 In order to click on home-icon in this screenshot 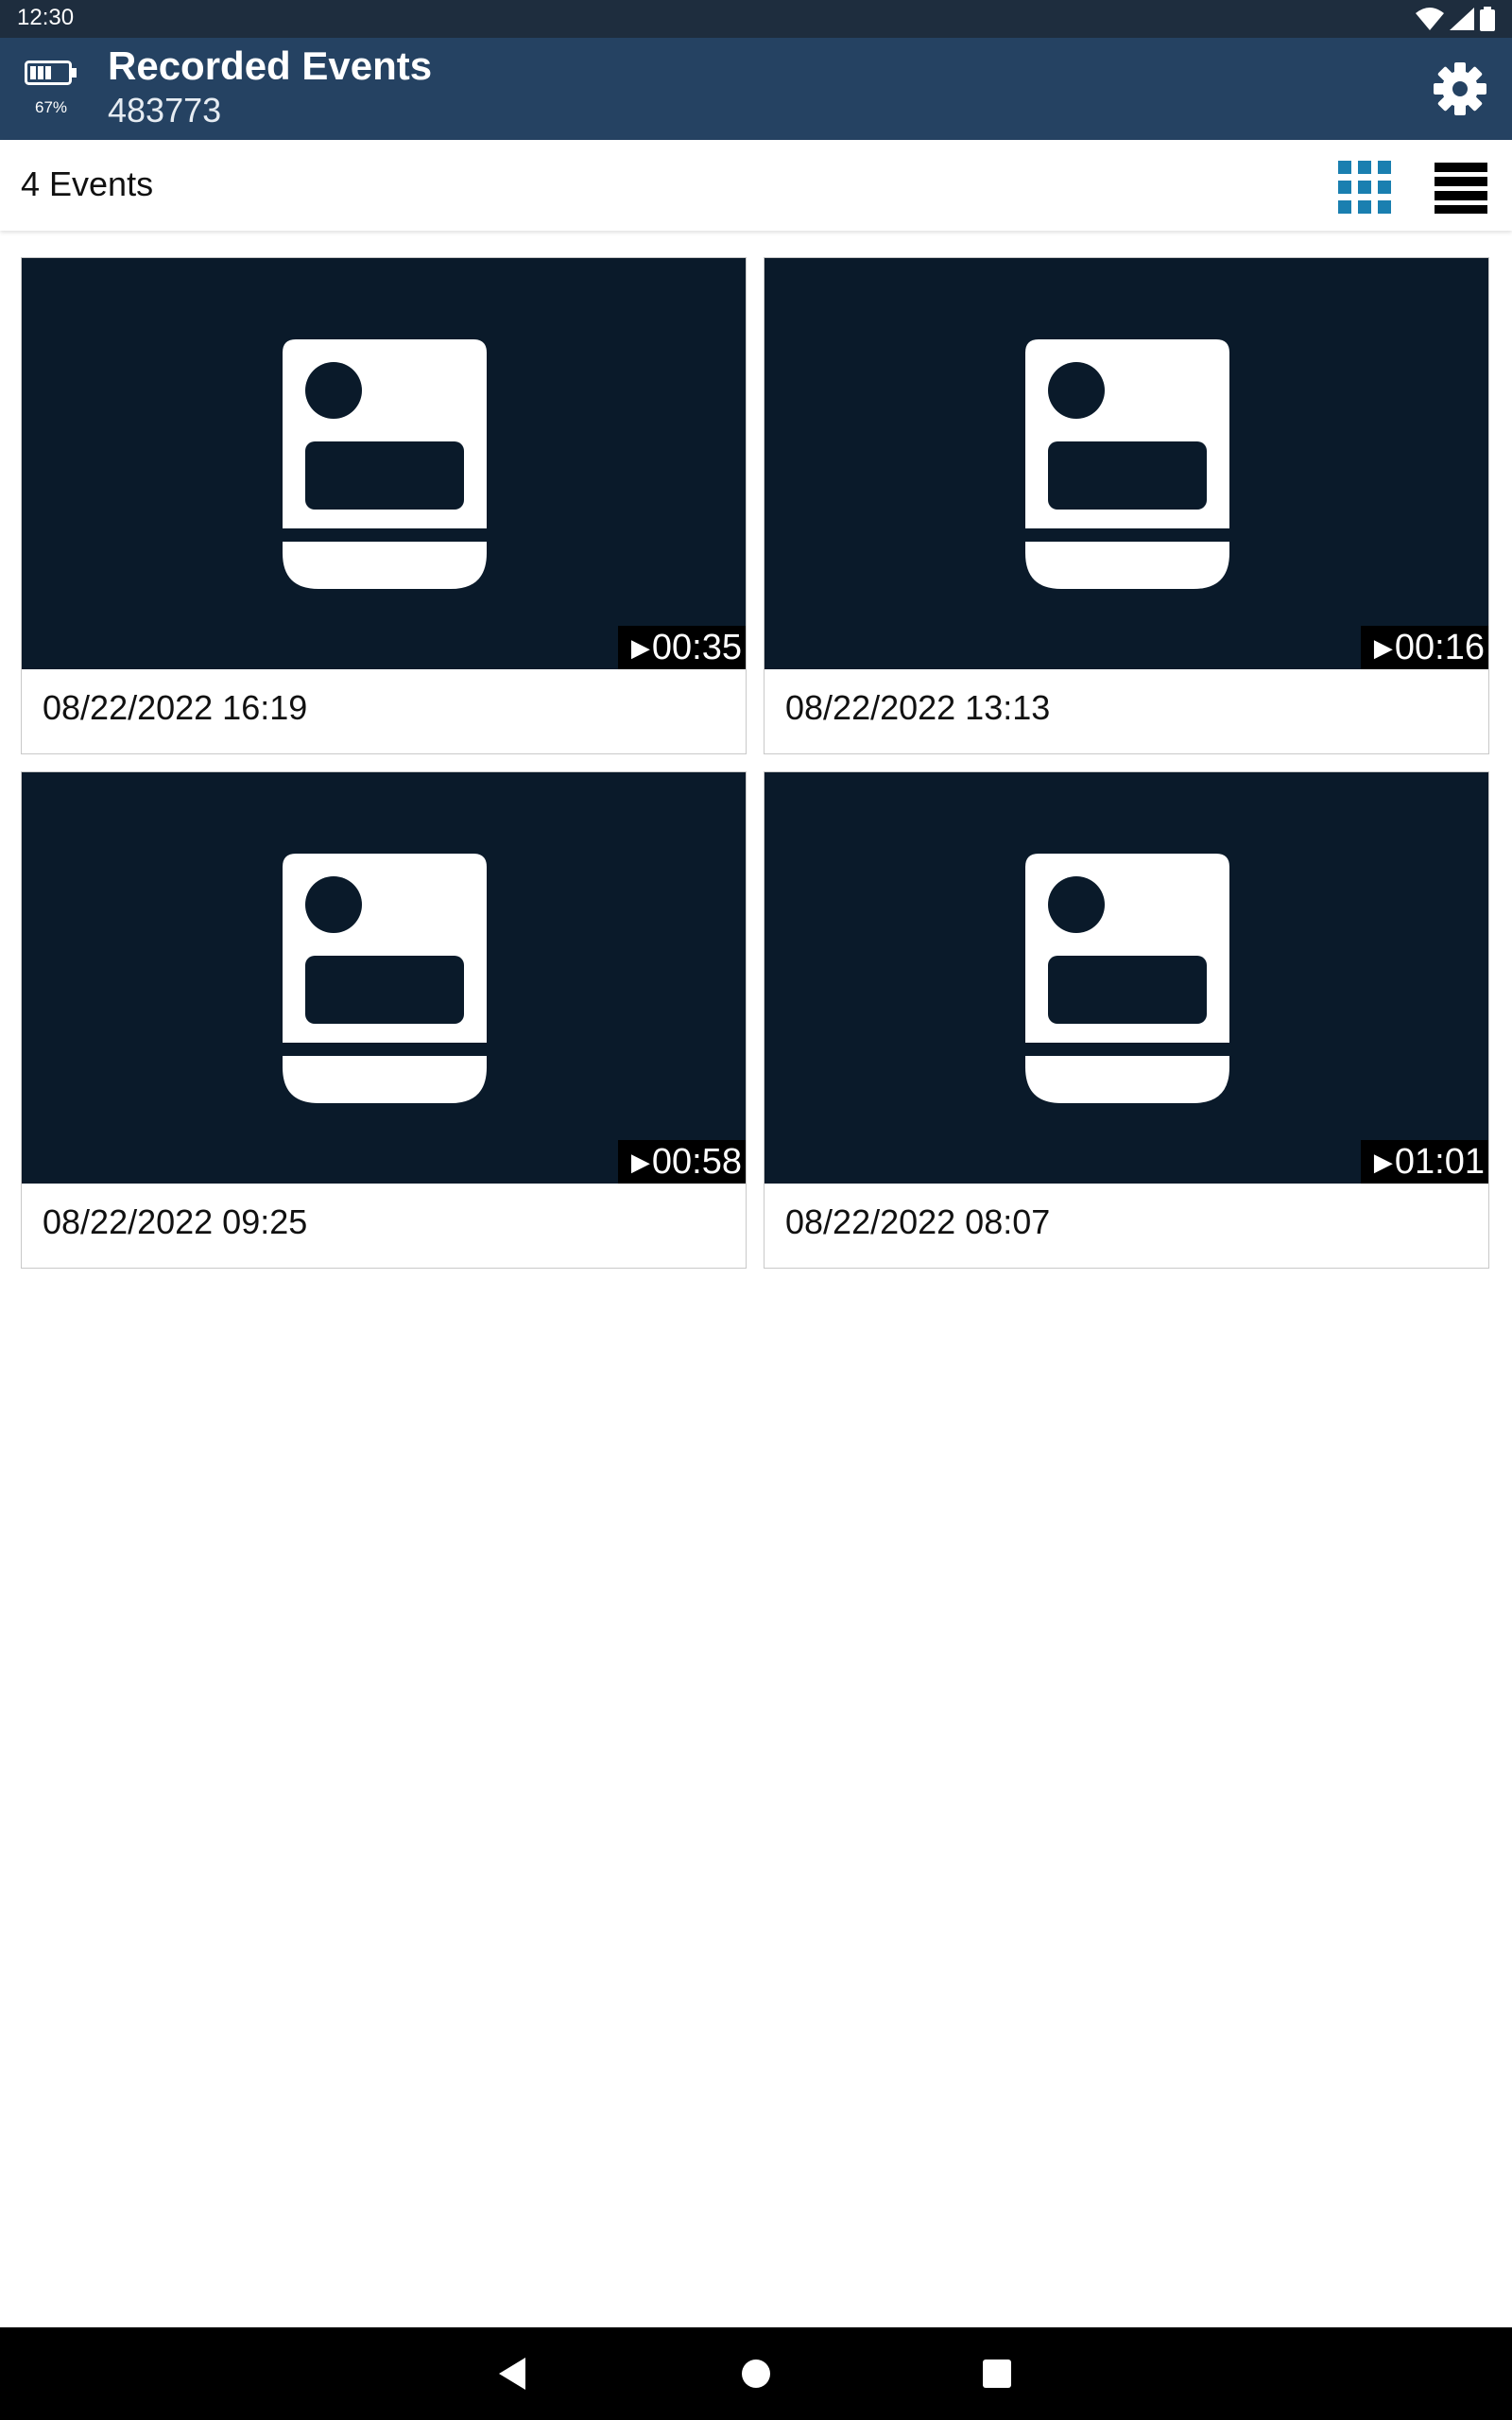, I will do `click(756, 2374)`.